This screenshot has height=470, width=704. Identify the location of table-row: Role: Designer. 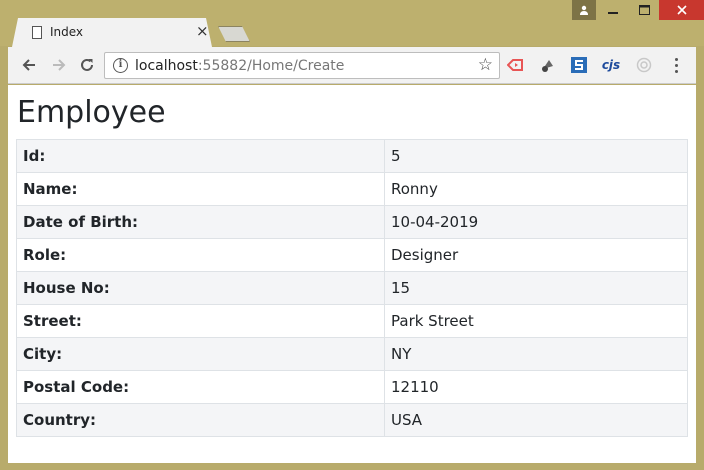
(352, 255).